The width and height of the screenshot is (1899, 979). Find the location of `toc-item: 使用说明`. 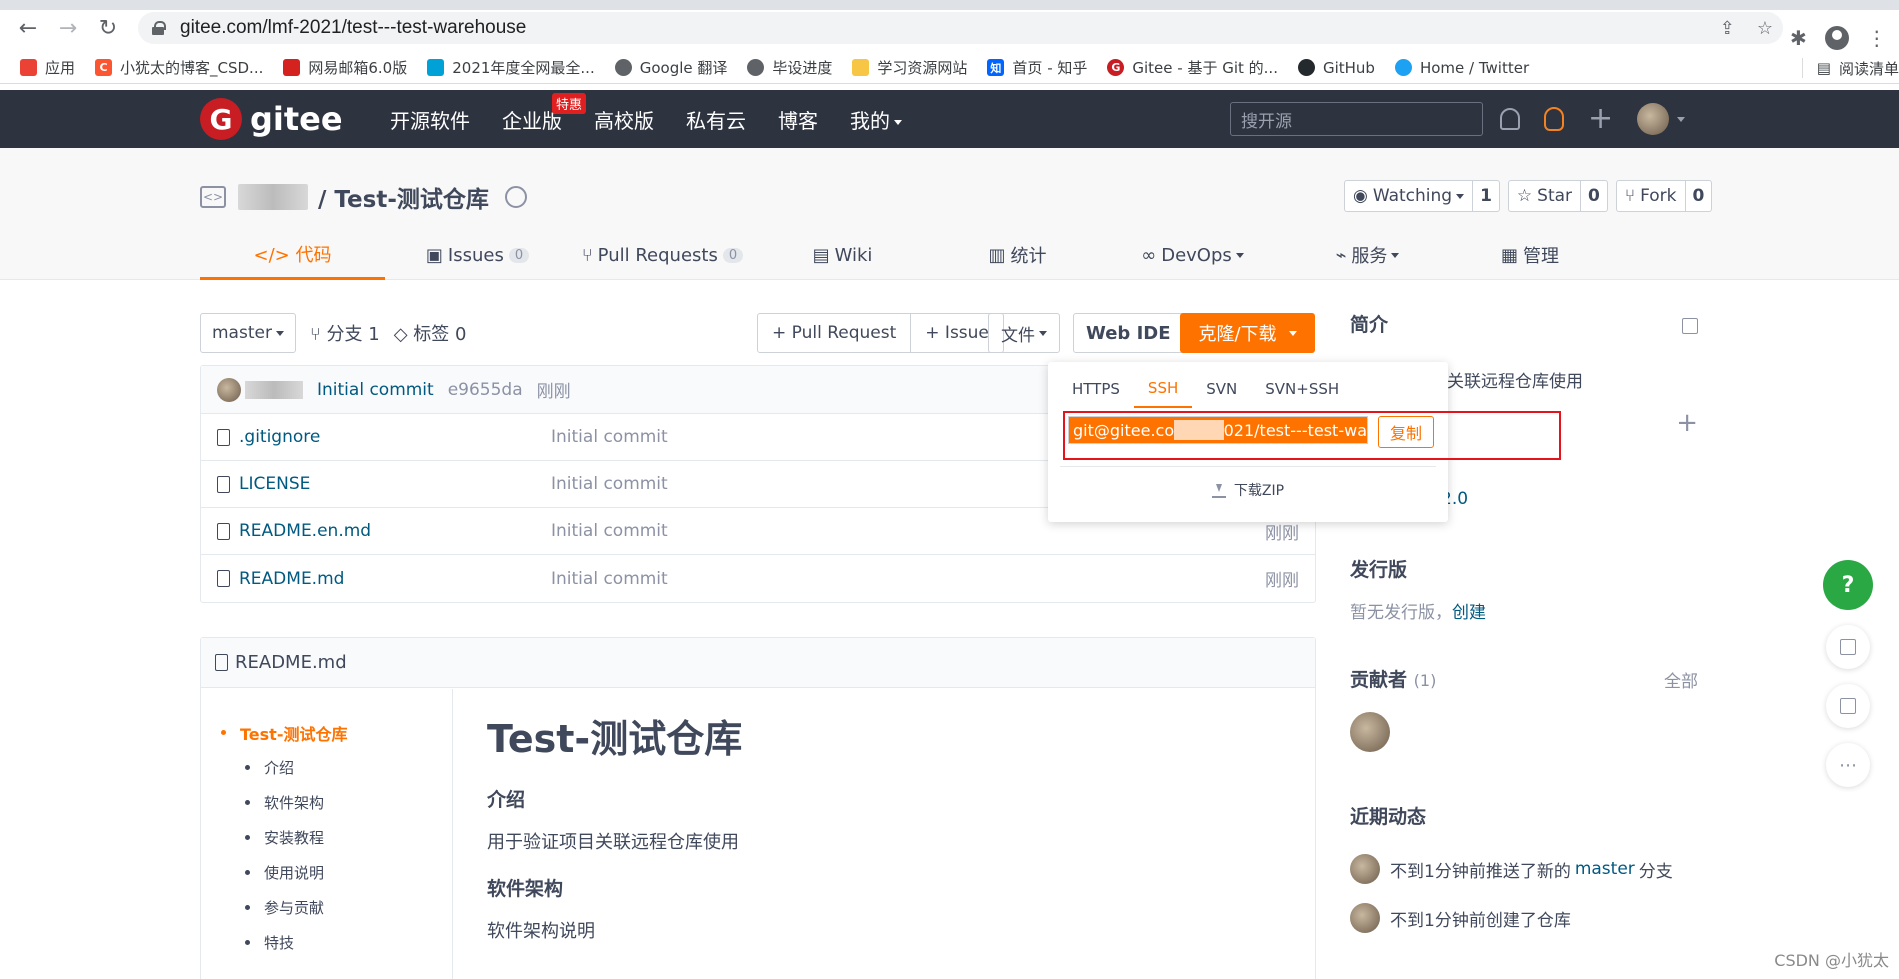

toc-item: 使用说明 is located at coordinates (326, 872).